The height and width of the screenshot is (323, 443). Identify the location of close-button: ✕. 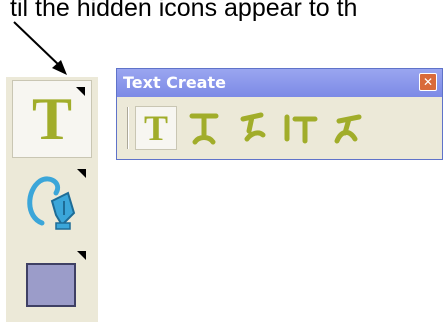
(428, 82).